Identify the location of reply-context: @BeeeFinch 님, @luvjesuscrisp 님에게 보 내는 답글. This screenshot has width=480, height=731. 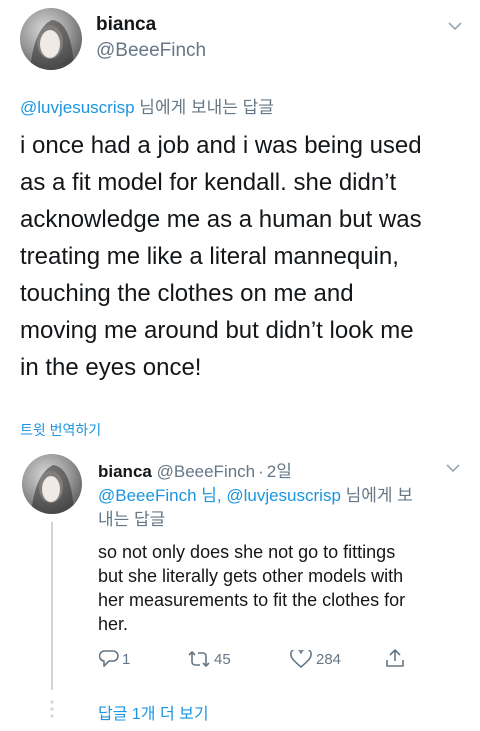
(283, 508).